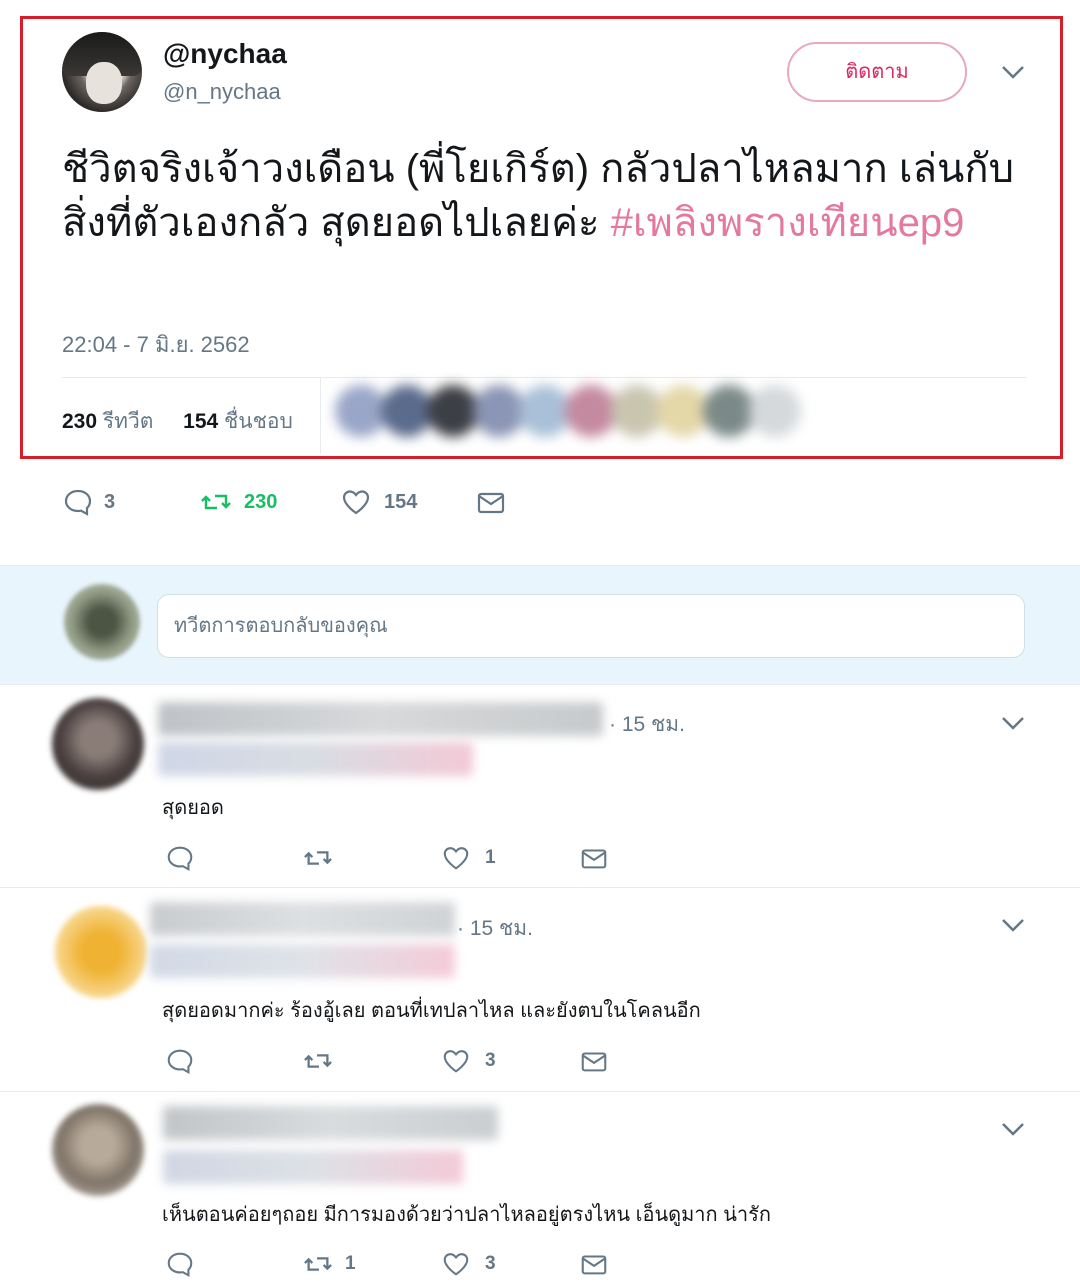 This screenshot has height=1286, width=1080. I want to click on reply-action-bar: 3, so click(387, 1061).